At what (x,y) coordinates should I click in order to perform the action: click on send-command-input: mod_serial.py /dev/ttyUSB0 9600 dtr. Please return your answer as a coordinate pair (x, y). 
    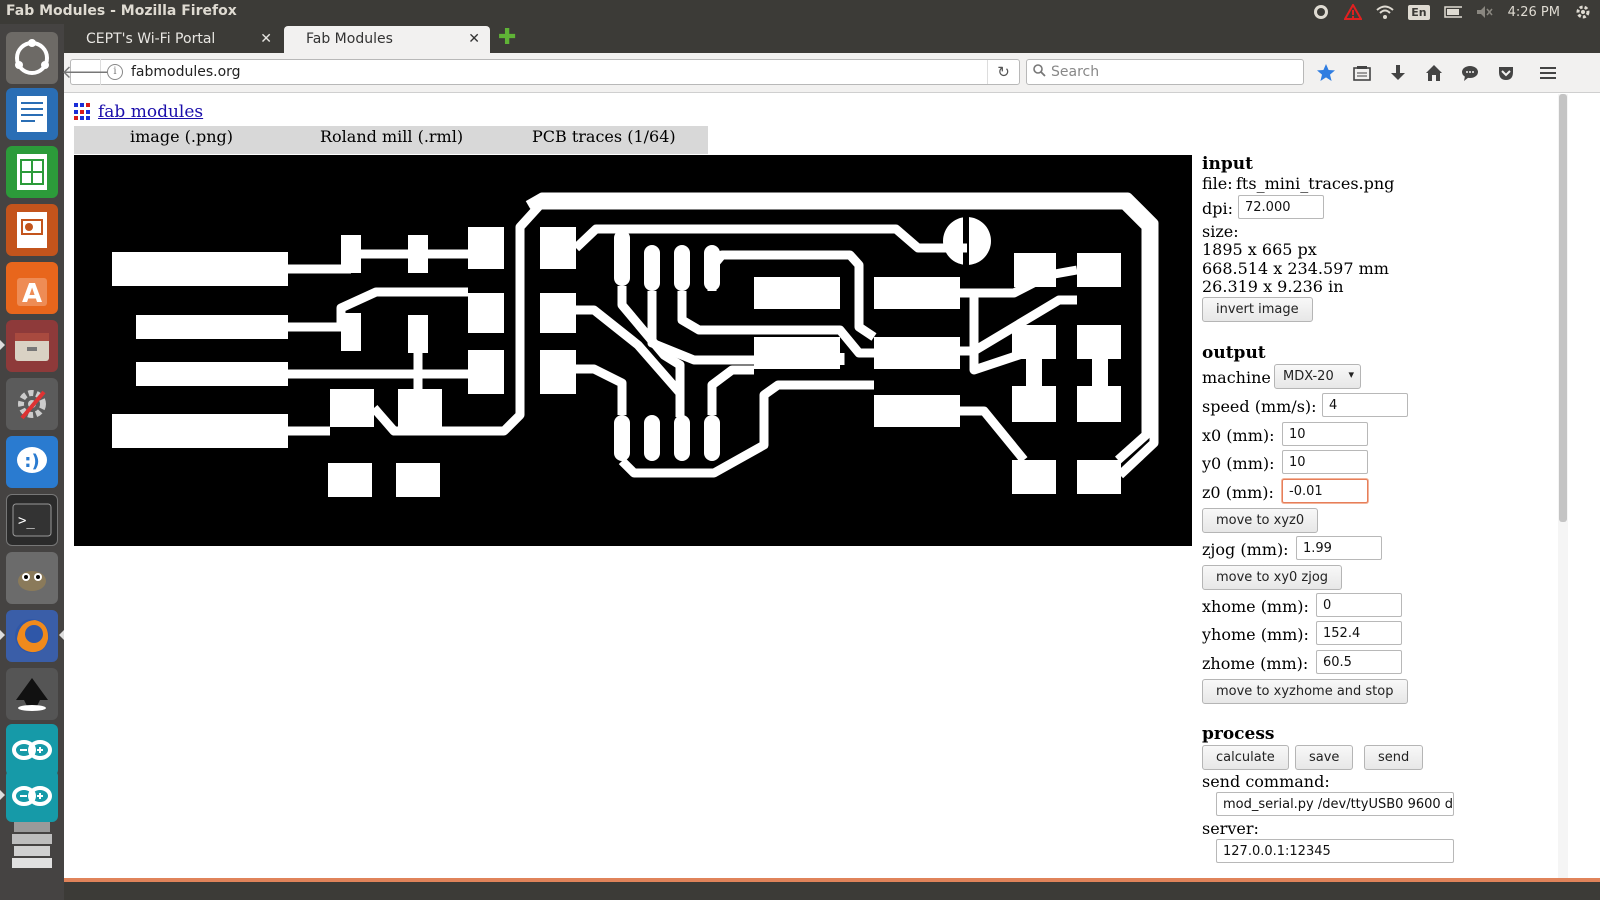
    Looking at the image, I should click on (1335, 804).